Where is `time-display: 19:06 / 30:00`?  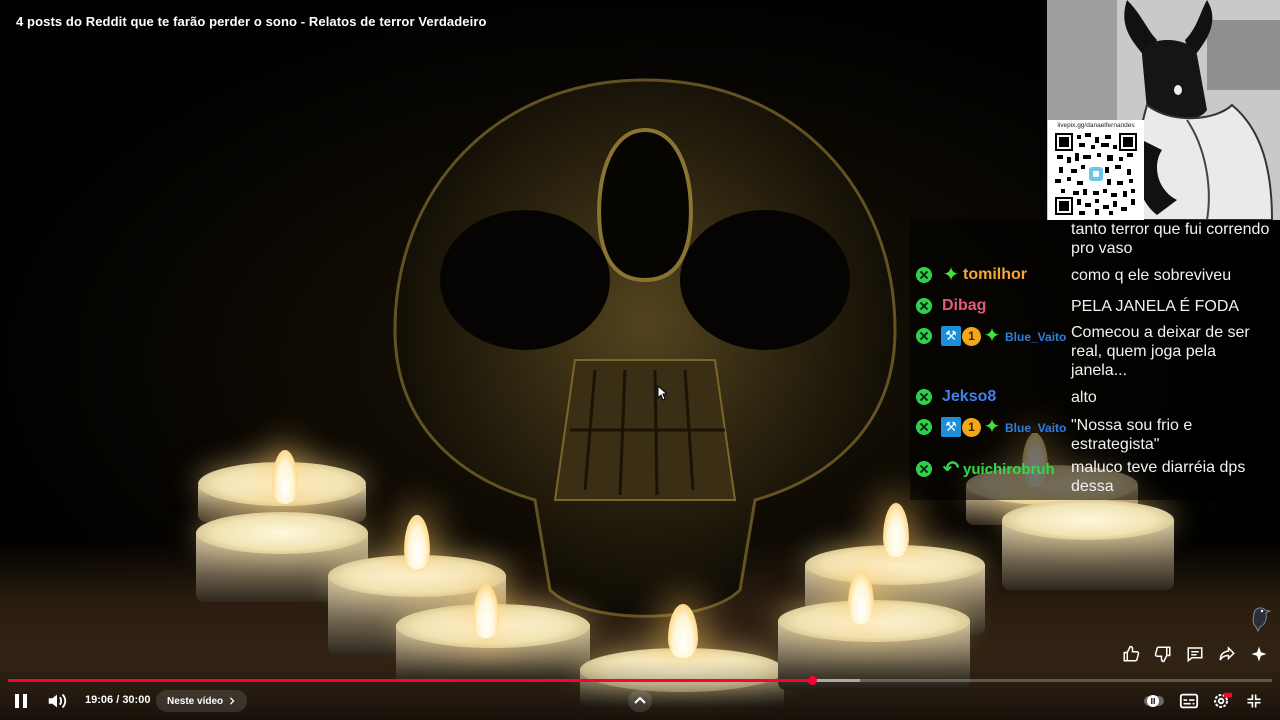 time-display: 19:06 / 30:00 is located at coordinates (117, 700).